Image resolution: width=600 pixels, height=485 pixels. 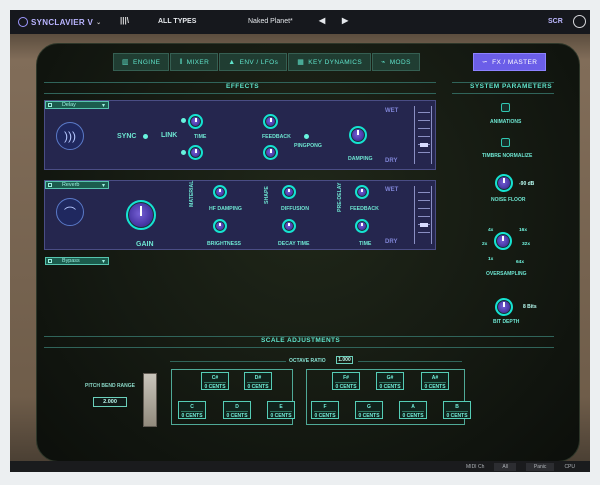 What do you see at coordinates (281, 410) in the screenshot?
I see `e-cents: E0 CENTS` at bounding box center [281, 410].